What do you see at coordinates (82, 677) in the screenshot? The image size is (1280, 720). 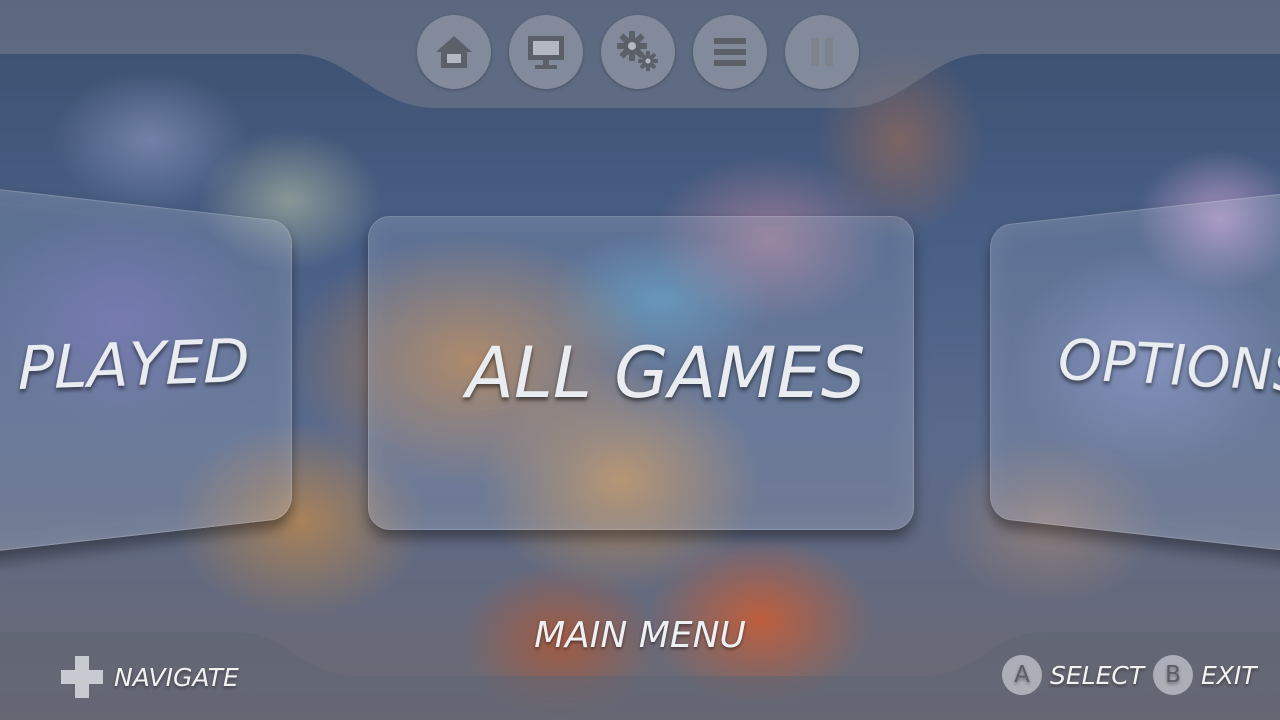 I see `dpad-icon` at bounding box center [82, 677].